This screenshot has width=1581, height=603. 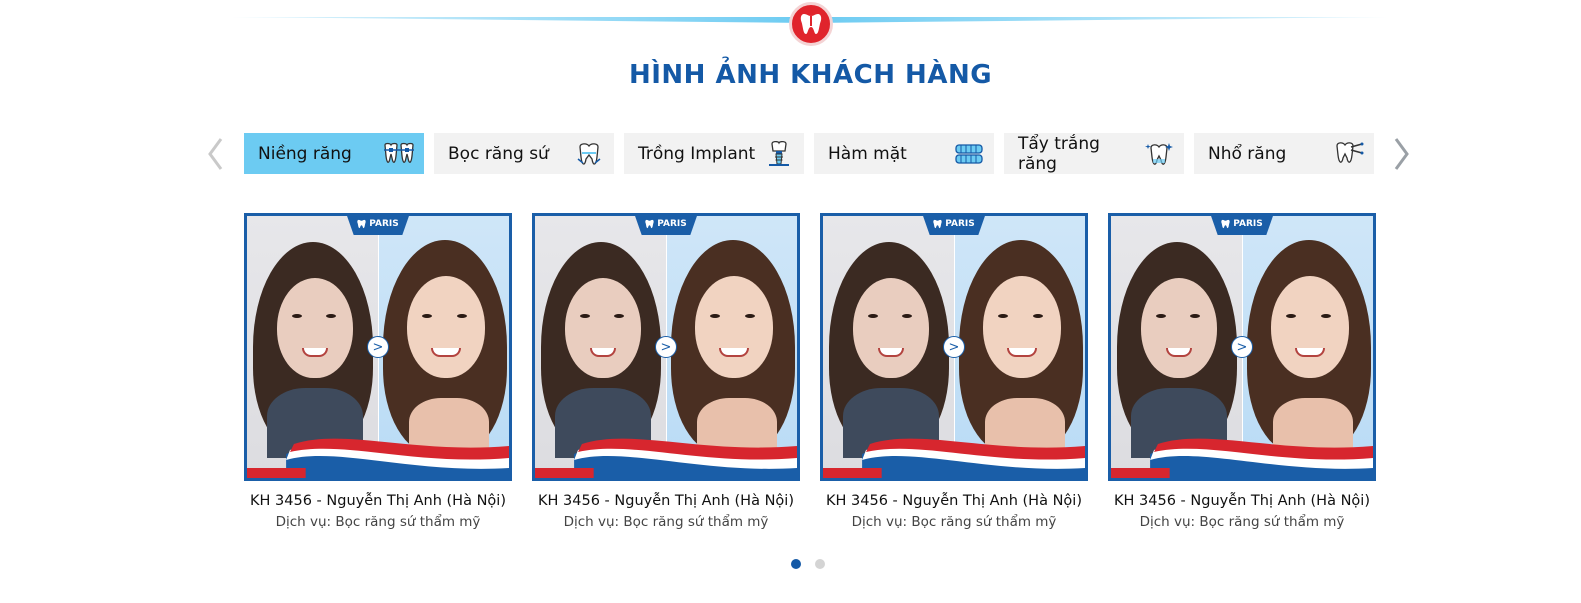 I want to click on tab-nieng-rang: Niềng răng, so click(x=334, y=153).